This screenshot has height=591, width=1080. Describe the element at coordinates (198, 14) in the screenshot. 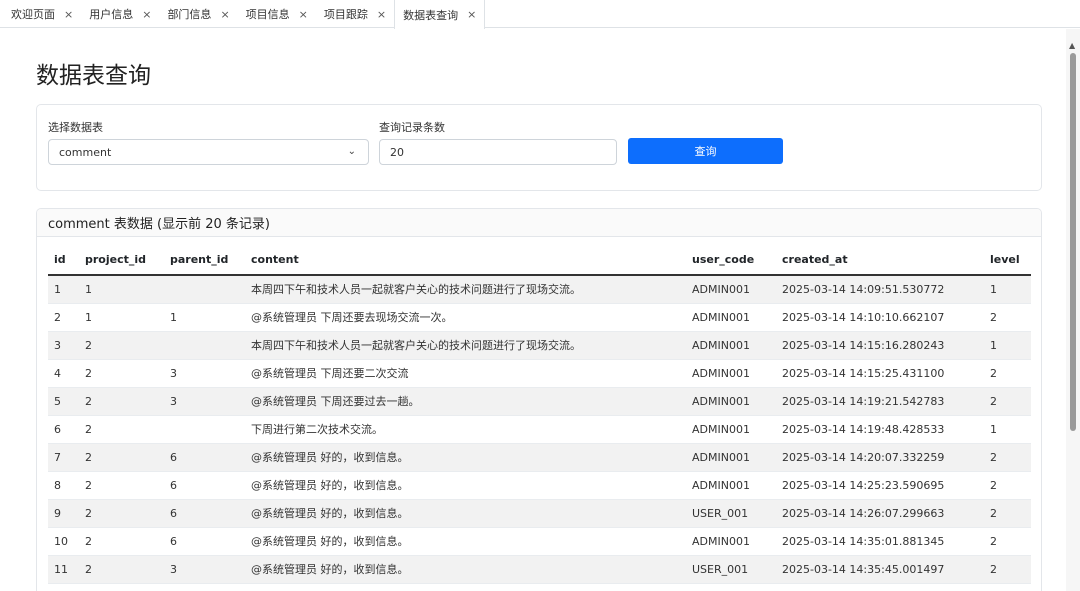

I see `tab-department-info: 部门信息 ×` at that location.